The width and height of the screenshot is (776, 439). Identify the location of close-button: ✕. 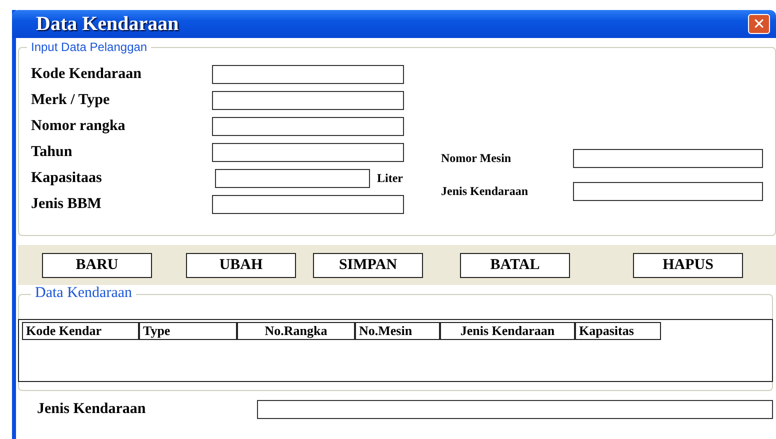
(759, 24).